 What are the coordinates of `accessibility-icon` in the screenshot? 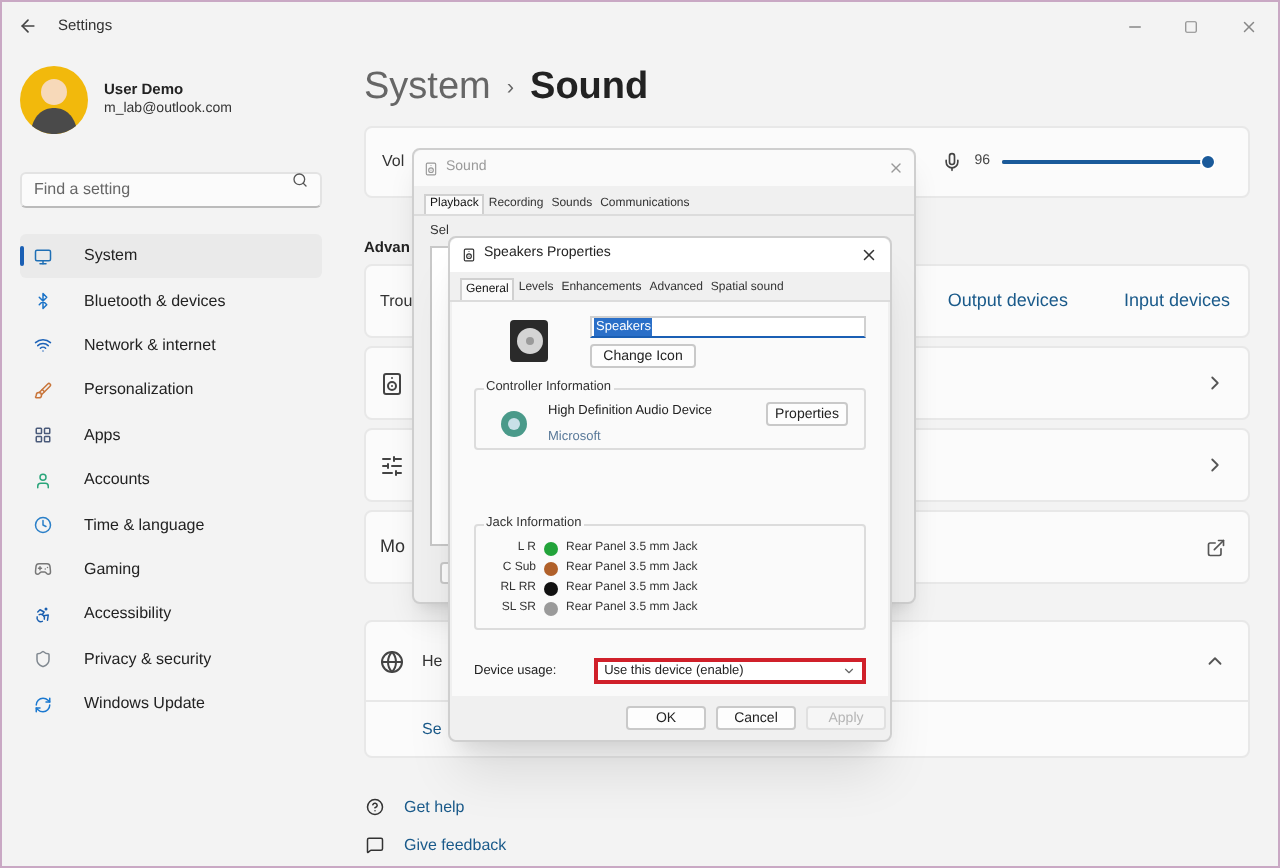 It's located at (43, 614).